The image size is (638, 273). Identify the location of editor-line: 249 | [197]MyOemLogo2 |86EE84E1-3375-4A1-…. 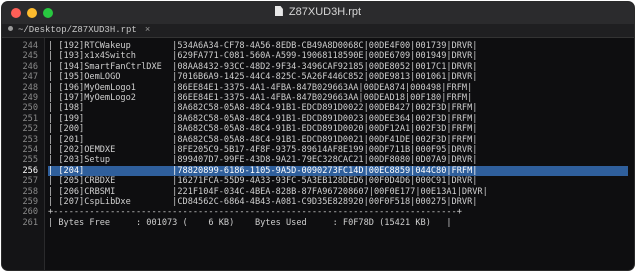
(318, 98).